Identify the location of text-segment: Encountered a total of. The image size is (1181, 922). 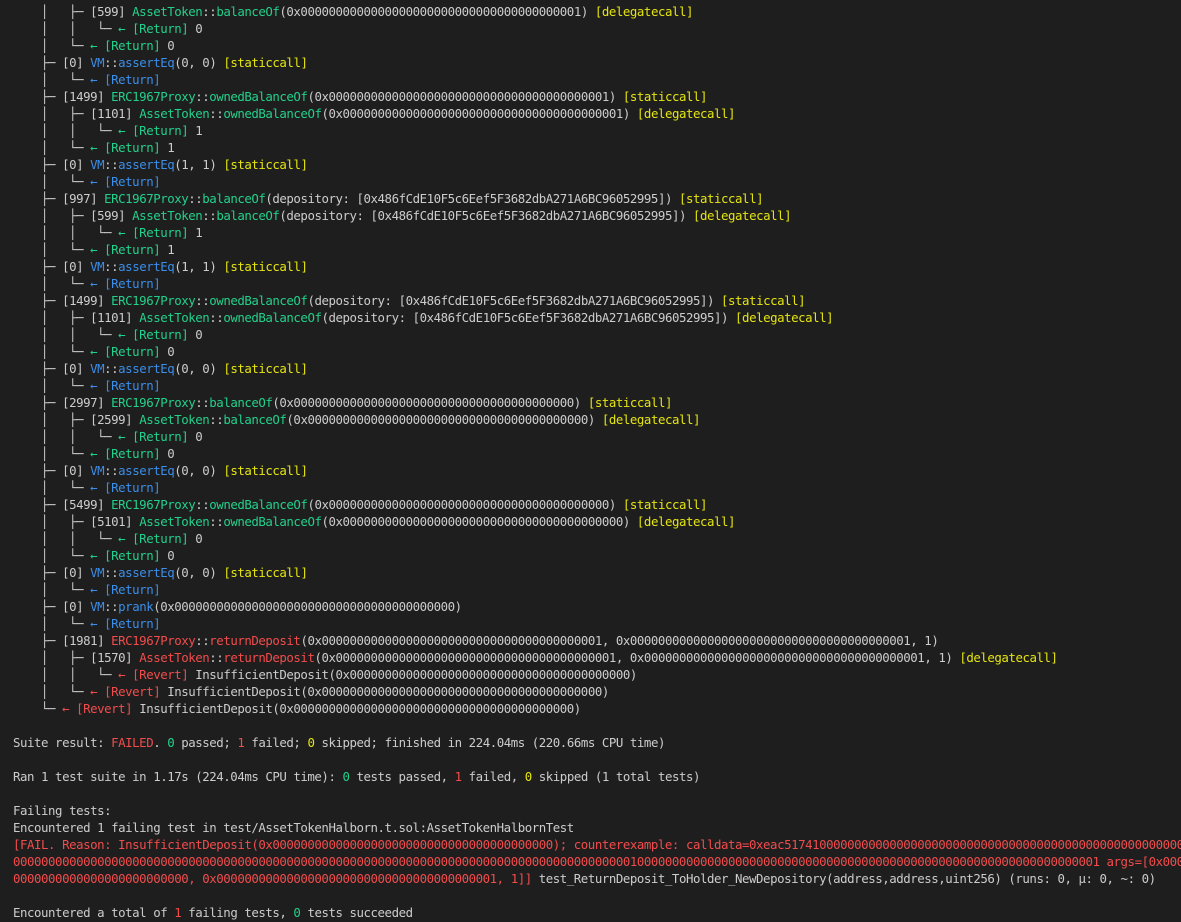
(94, 912).